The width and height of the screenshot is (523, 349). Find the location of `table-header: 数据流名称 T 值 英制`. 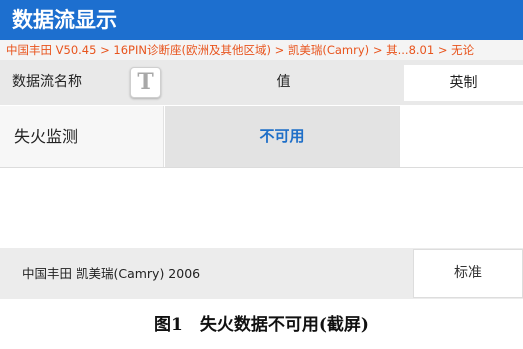

table-header: 数据流名称 T 值 英制 is located at coordinates (261, 82).